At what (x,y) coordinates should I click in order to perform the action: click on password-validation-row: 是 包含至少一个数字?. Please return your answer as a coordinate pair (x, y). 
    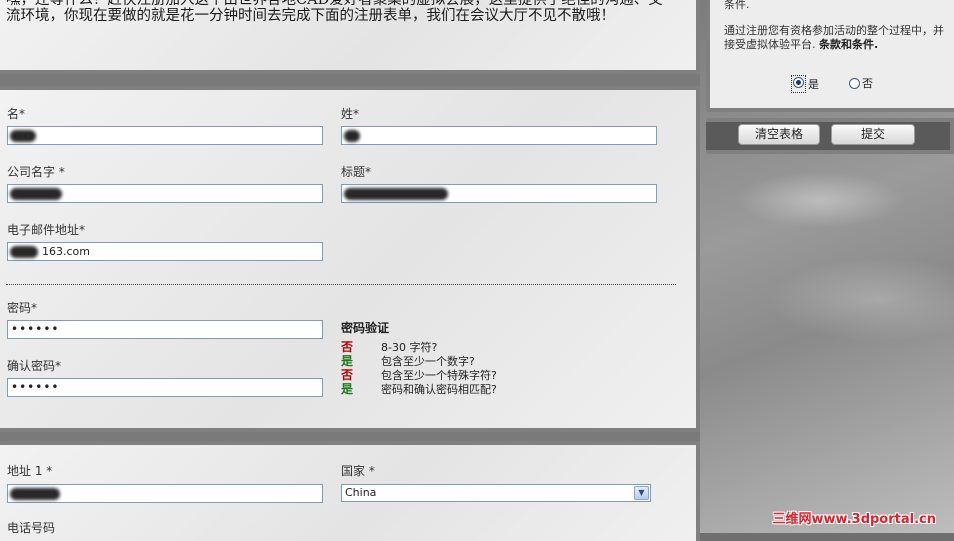
    Looking at the image, I should click on (408, 361).